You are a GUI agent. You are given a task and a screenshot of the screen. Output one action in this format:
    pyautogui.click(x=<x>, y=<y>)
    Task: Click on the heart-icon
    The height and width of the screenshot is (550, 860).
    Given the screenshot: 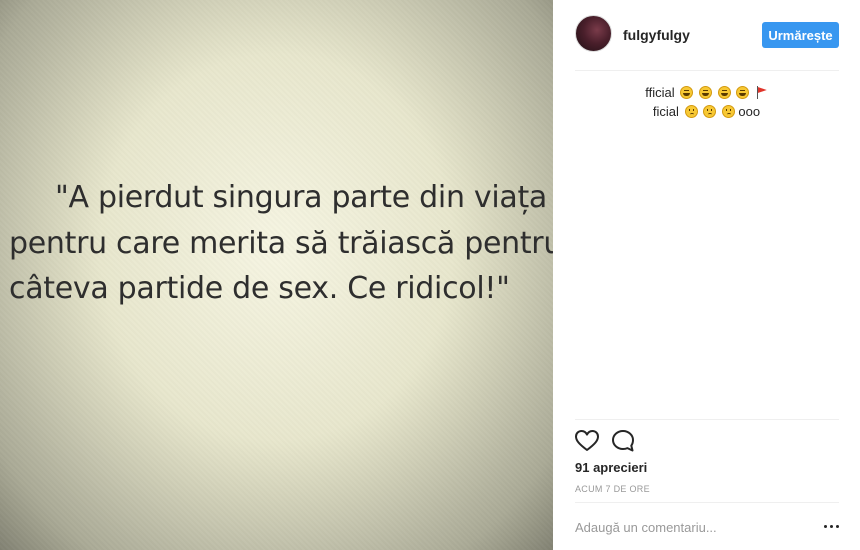 What is the action you would take?
    pyautogui.click(x=587, y=441)
    